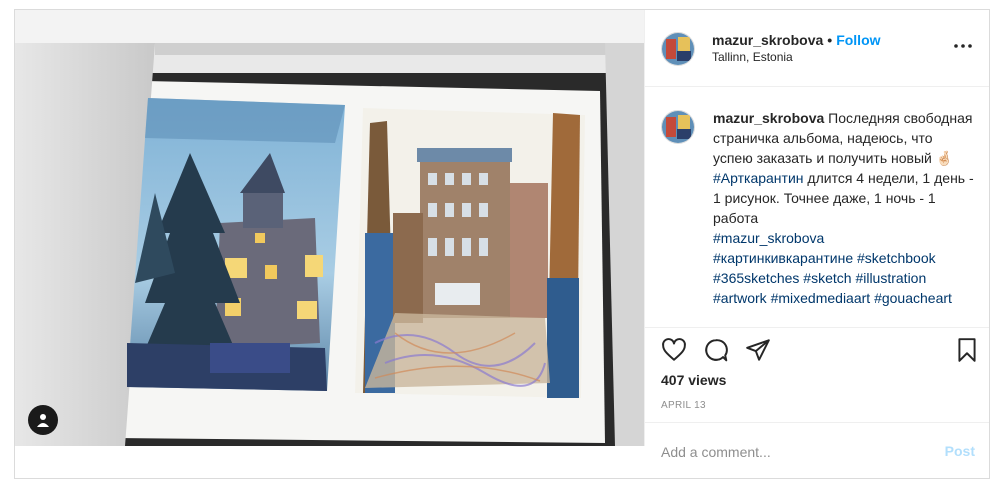 The height and width of the screenshot is (486, 1000). Describe the element at coordinates (767, 40) in the screenshot. I see `username-link: mazur_skrobova` at that location.